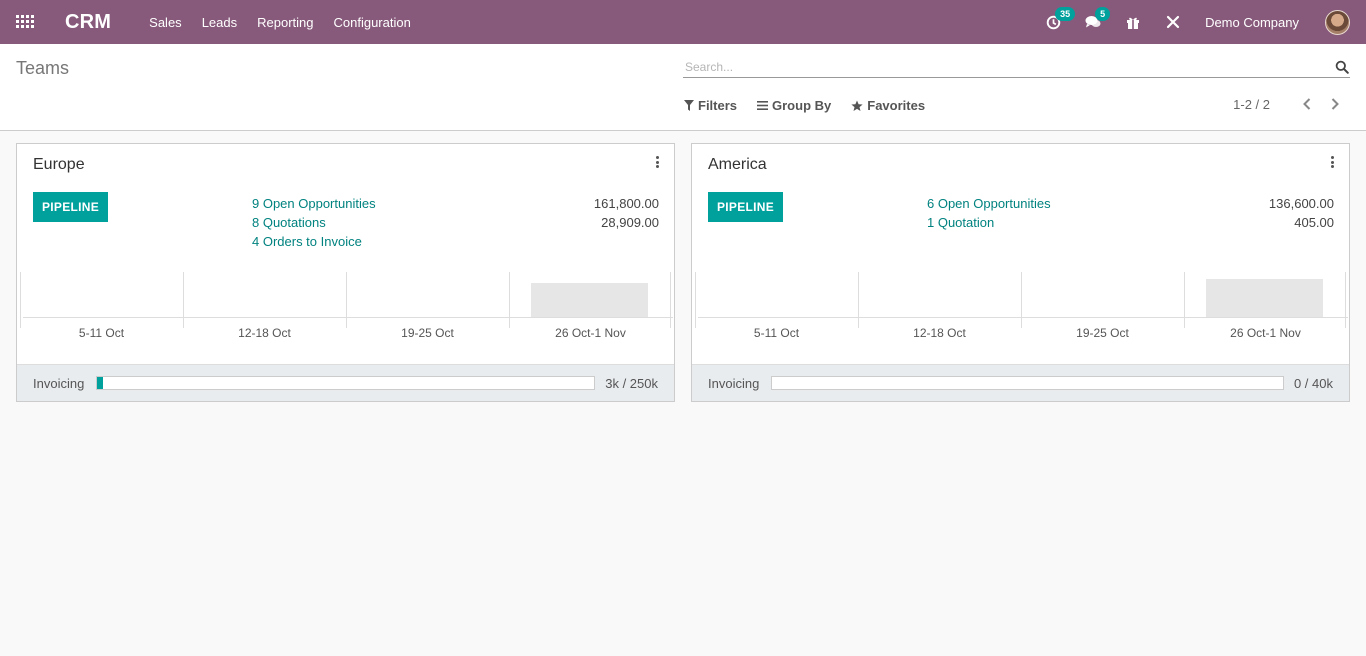 The image size is (1366, 656). I want to click on user-avatar, so click(1337, 22).